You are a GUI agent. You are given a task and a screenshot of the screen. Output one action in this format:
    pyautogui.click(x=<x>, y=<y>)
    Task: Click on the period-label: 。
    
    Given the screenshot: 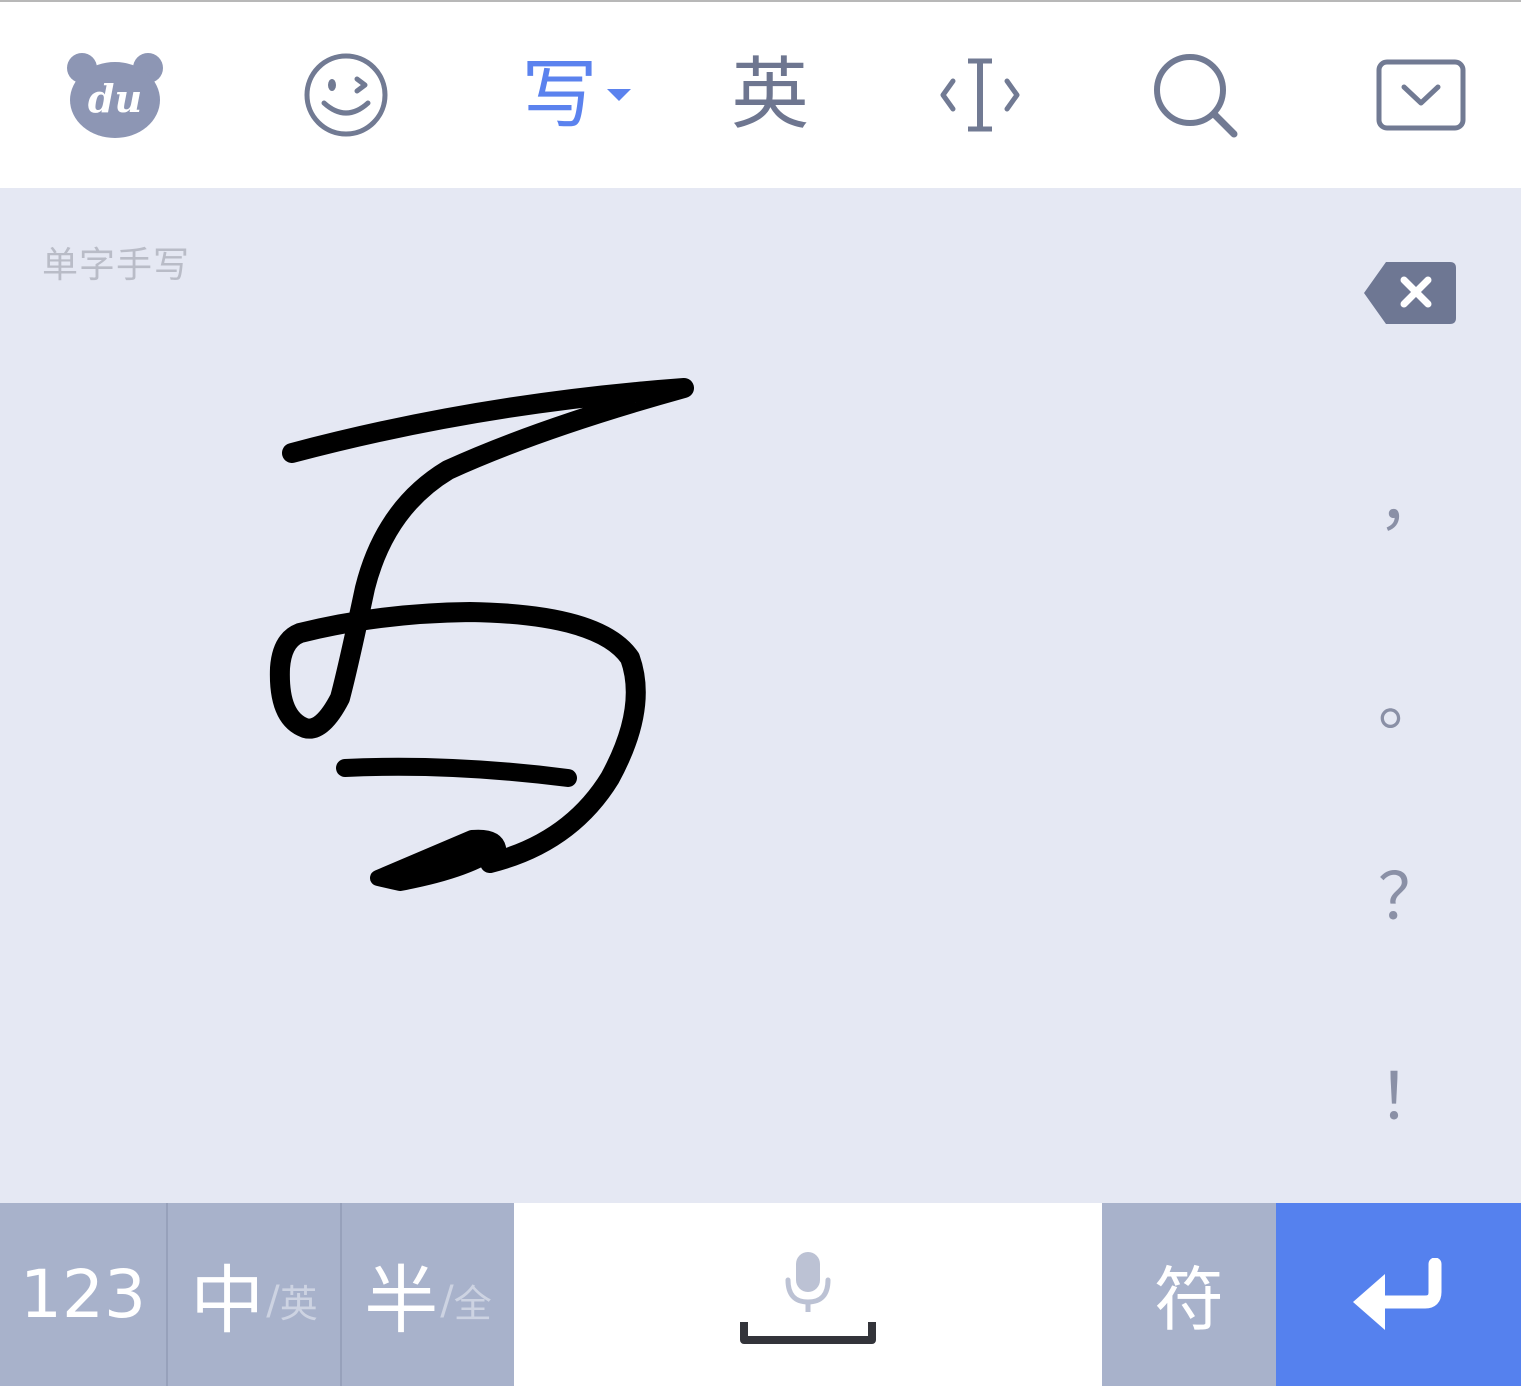 What is the action you would take?
    pyautogui.click(x=1410, y=703)
    